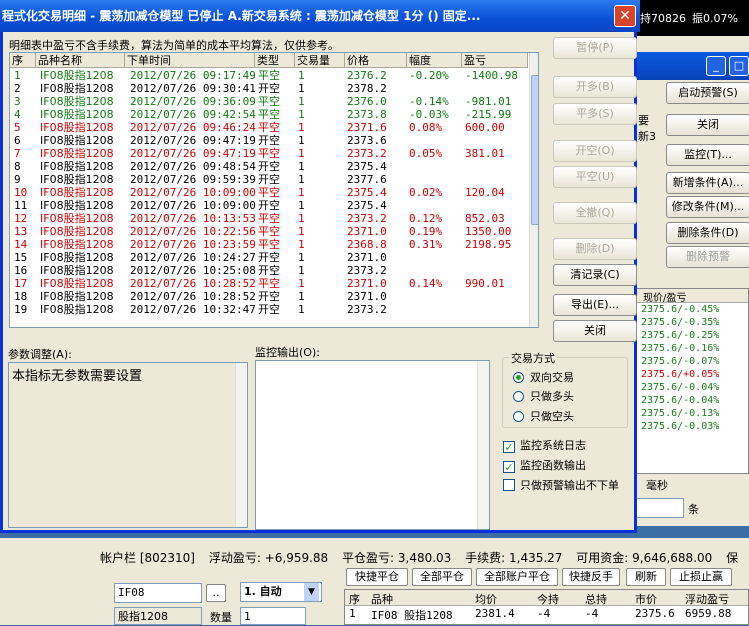  I want to click on params-scrollbar, so click(241, 445).